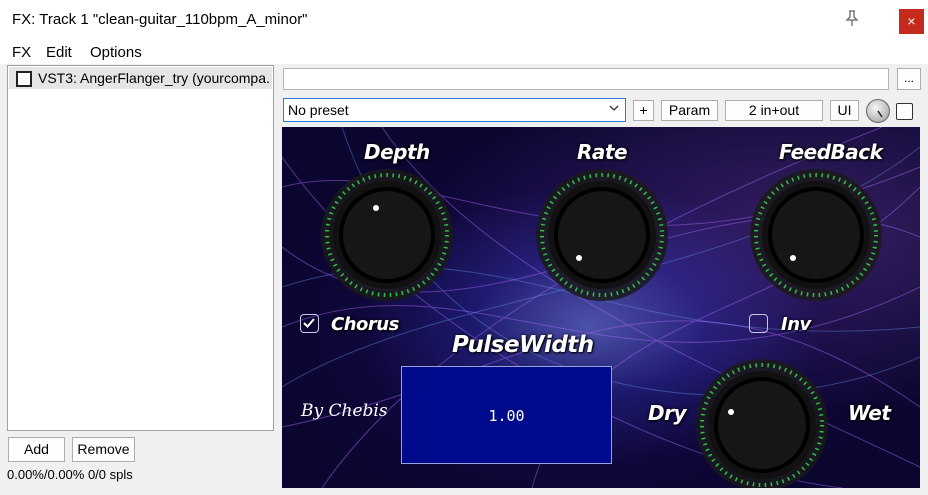  What do you see at coordinates (24, 79) in the screenshot?
I see `fx-enable-checkbox` at bounding box center [24, 79].